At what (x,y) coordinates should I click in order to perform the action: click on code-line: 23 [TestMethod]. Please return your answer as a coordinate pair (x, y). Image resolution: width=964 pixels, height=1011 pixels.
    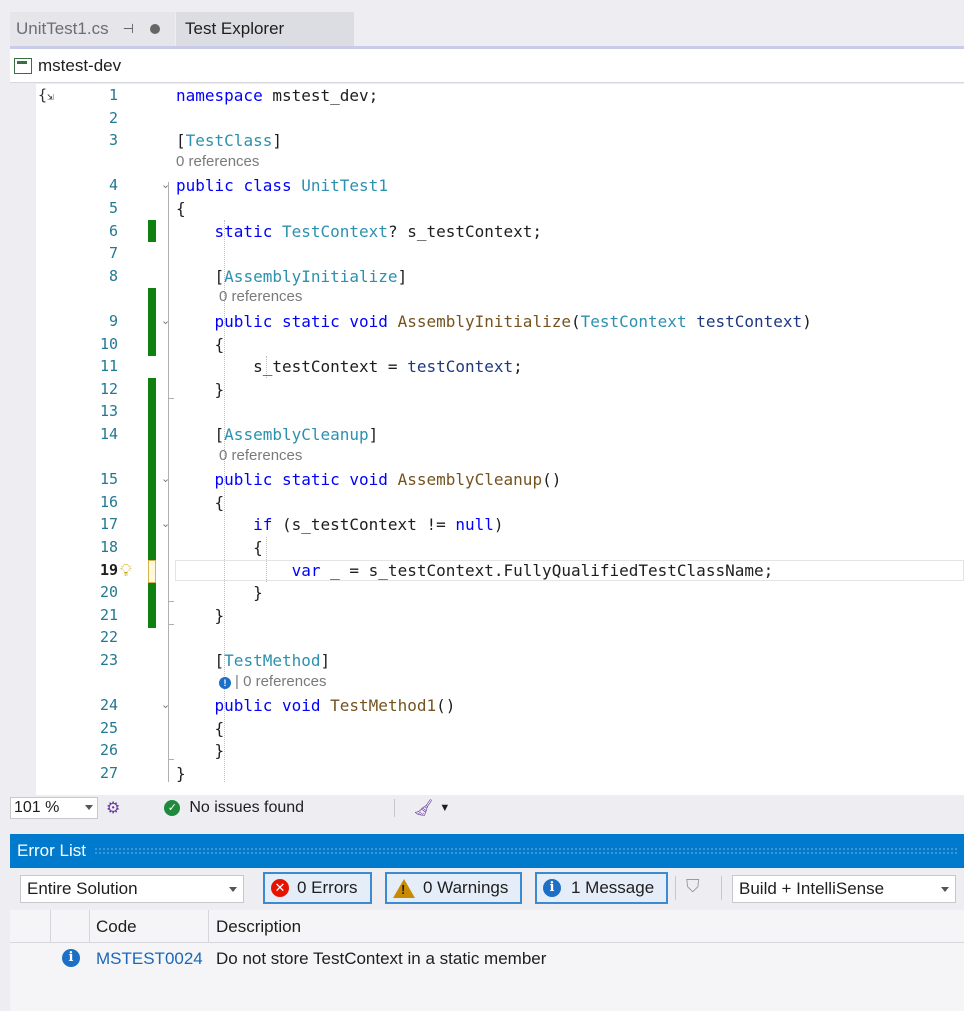
    Looking at the image, I should click on (487, 660).